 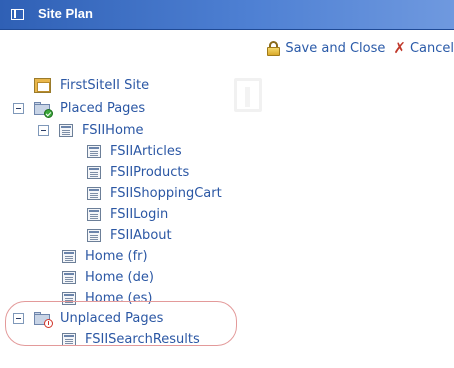 What do you see at coordinates (431, 48) in the screenshot?
I see `cancel-label: Cancel` at bounding box center [431, 48].